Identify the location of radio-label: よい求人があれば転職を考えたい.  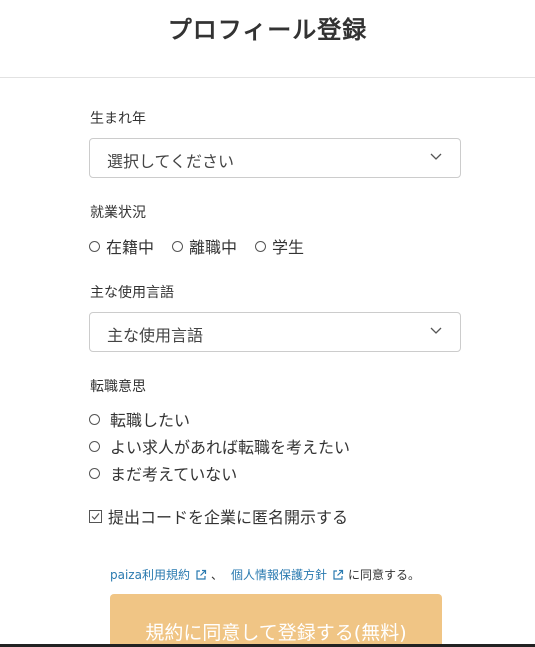
(230, 447).